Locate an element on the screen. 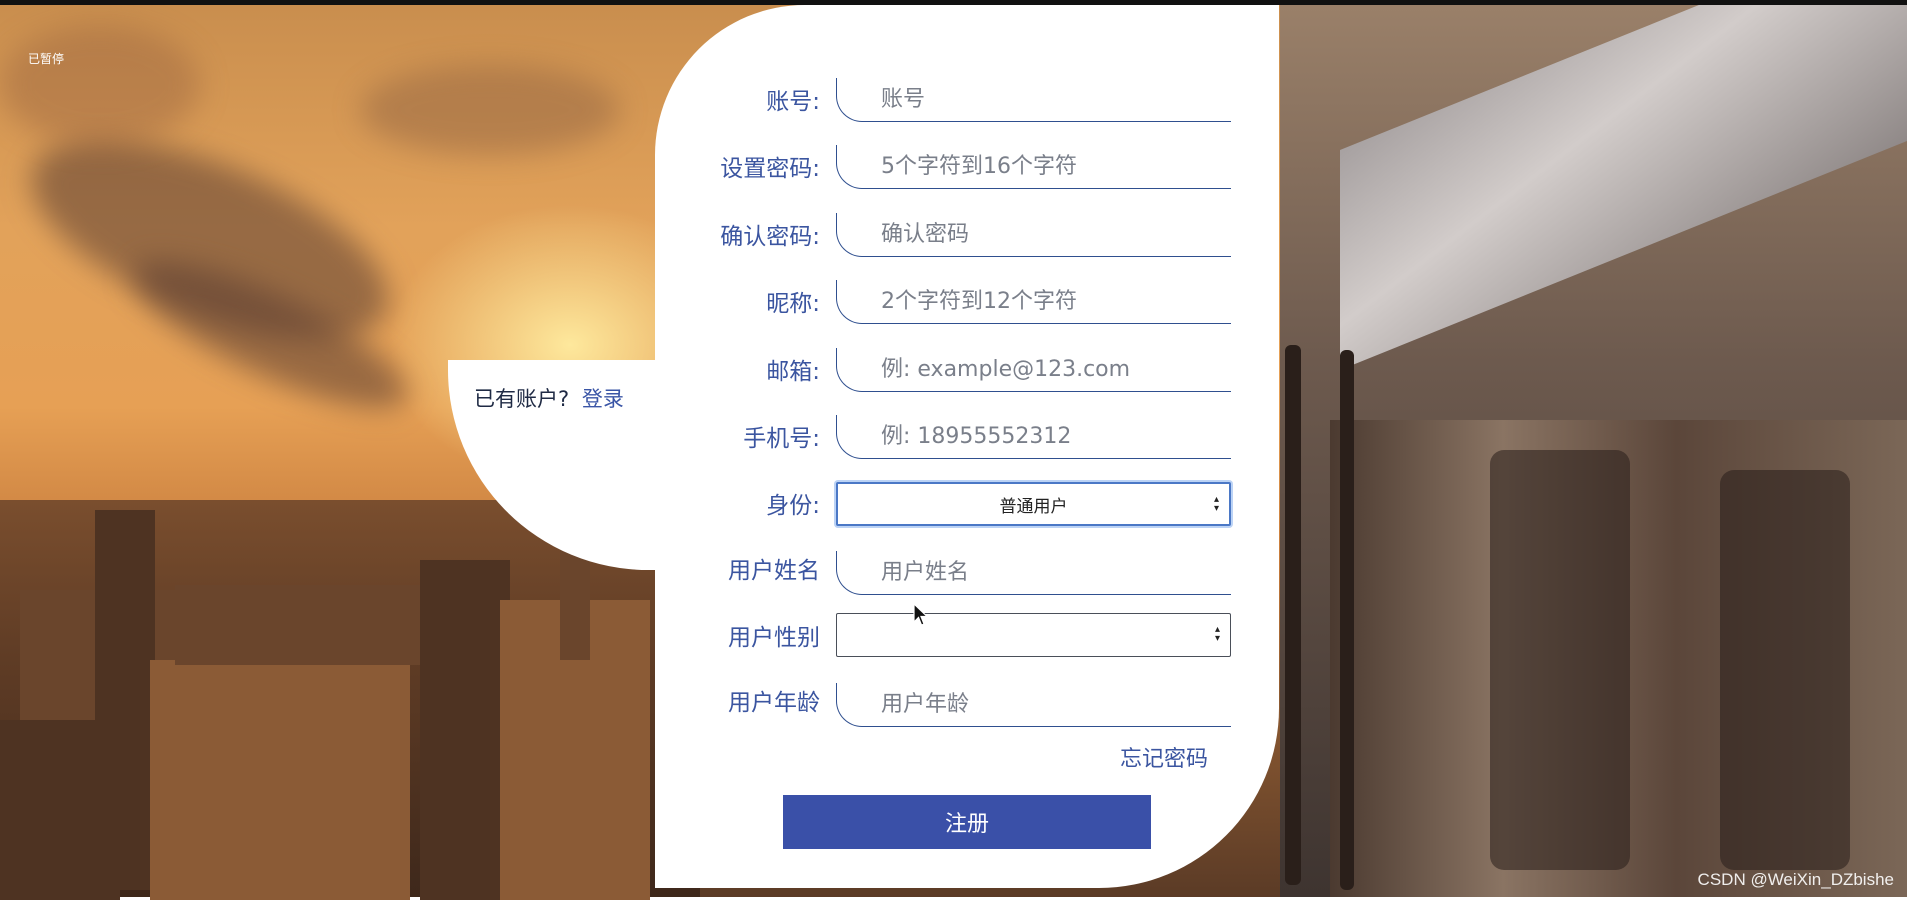  user-name-label: 用户姓名 is located at coordinates (774, 571).